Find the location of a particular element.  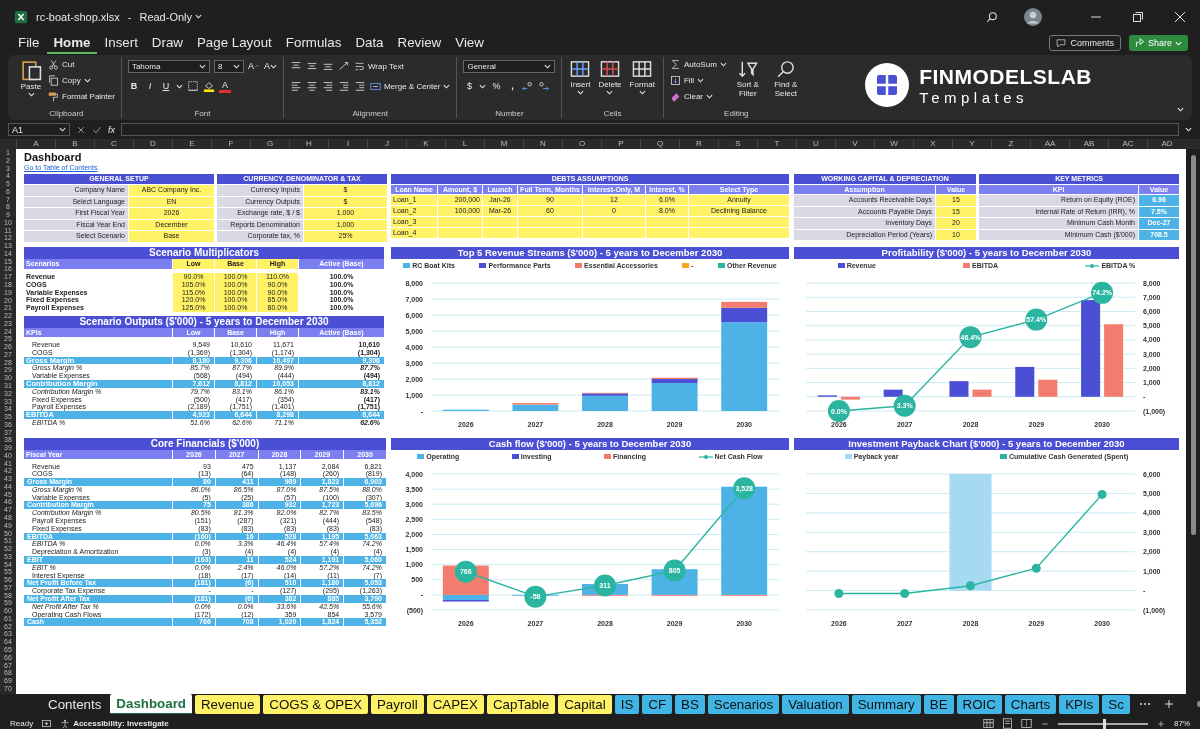

sheet-tab: Revenue is located at coordinates (228, 704).